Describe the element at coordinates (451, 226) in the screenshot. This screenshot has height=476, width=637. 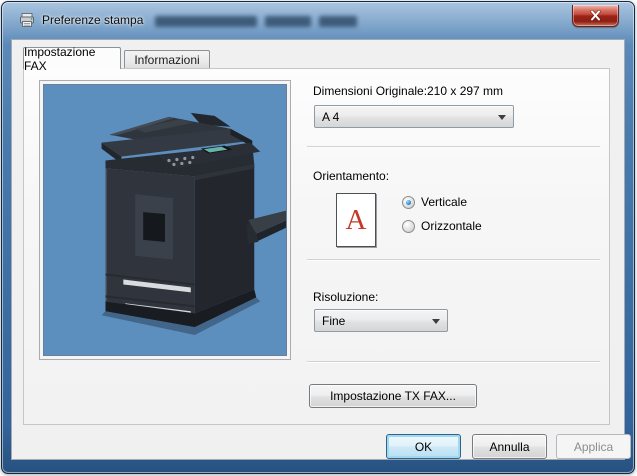
I see `radio-label: Orizzontale` at that location.